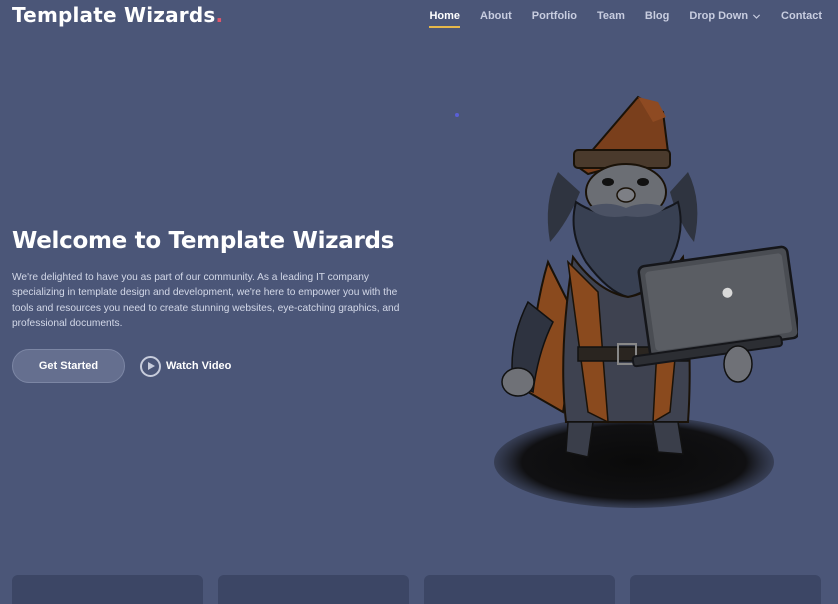 Image resolution: width=838 pixels, height=604 pixels. Describe the element at coordinates (657, 16) in the screenshot. I see `nav-blog: Blog` at that location.